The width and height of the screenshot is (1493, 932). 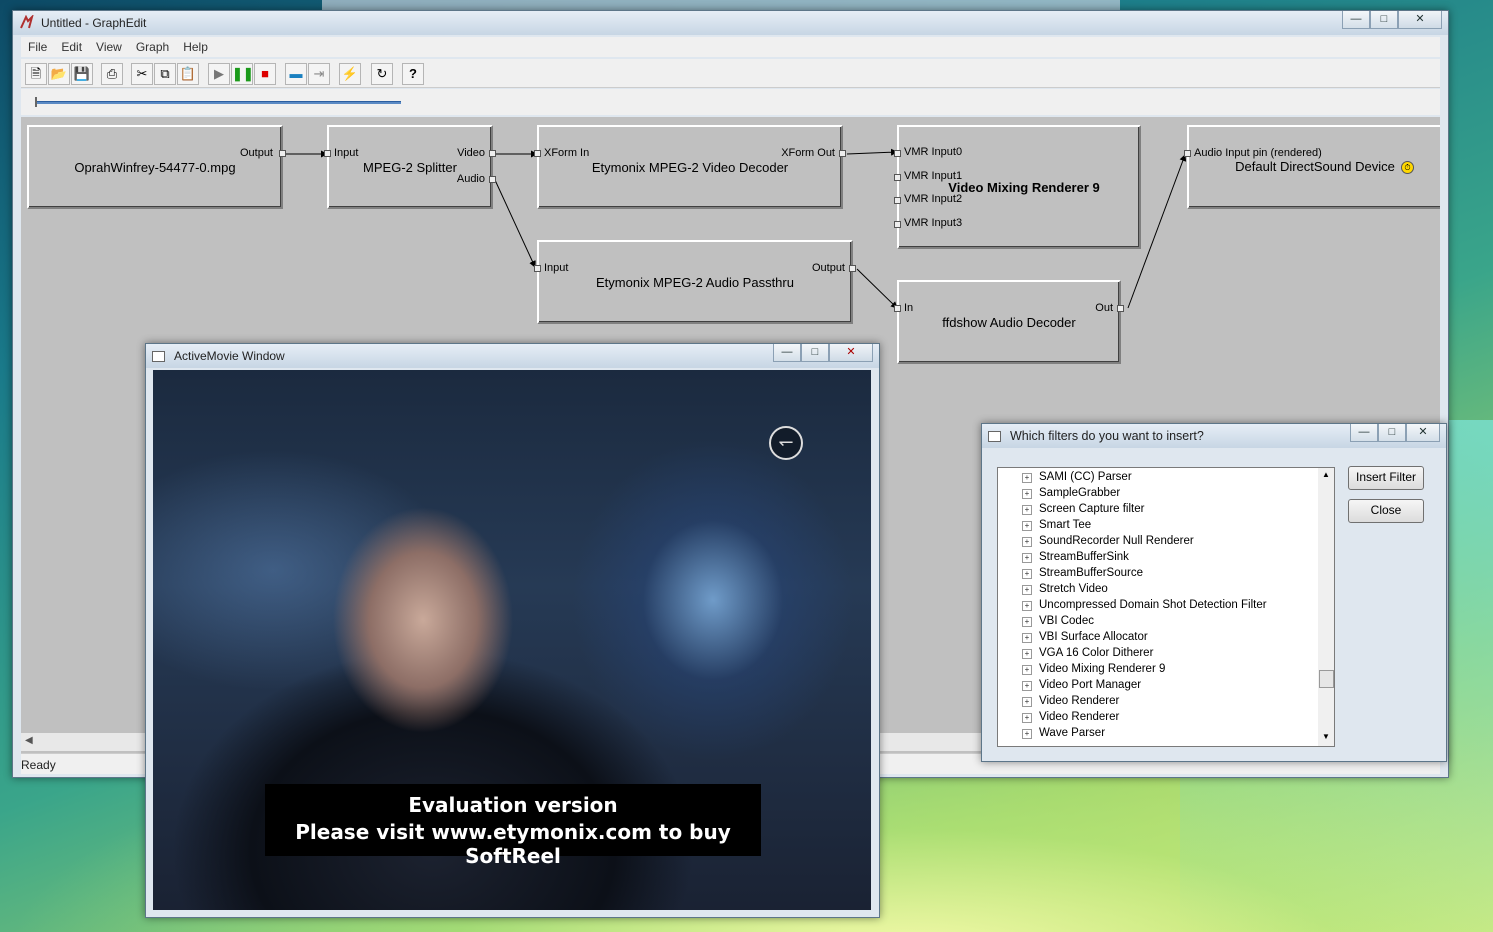 I want to click on am-close-button: ✕, so click(x=851, y=353).